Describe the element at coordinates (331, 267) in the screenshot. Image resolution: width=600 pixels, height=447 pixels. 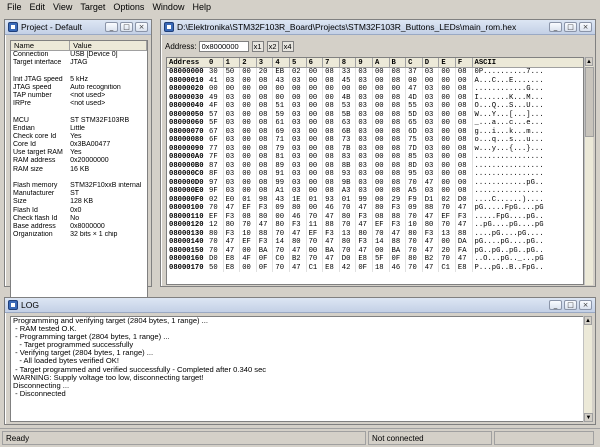
I see `hex-byte: E8` at that location.